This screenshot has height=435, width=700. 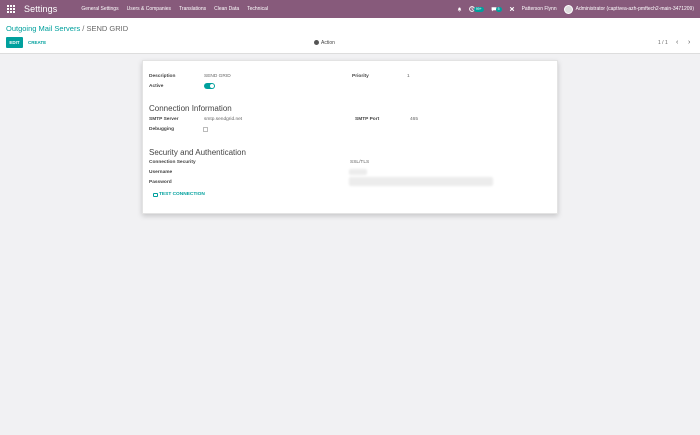 What do you see at coordinates (149, 9) in the screenshot?
I see `menu-users-companies: Users & Companies` at bounding box center [149, 9].